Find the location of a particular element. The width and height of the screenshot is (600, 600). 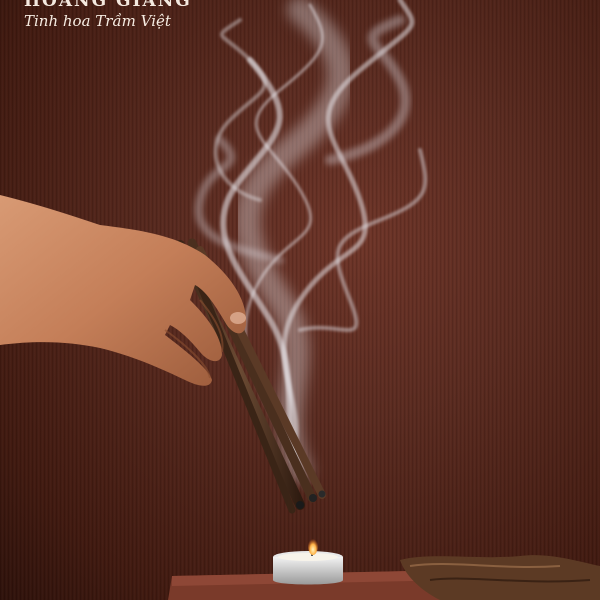

agarwood-piece is located at coordinates (500, 577).